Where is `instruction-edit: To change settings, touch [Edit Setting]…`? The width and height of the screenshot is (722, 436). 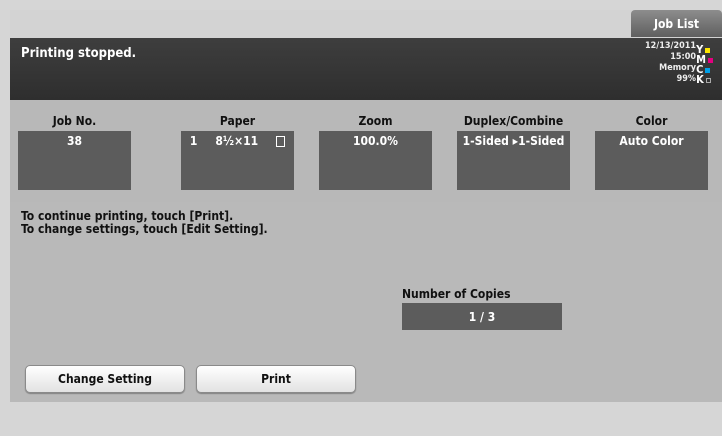 instruction-edit: To change settings, touch [Edit Setting]… is located at coordinates (144, 229).